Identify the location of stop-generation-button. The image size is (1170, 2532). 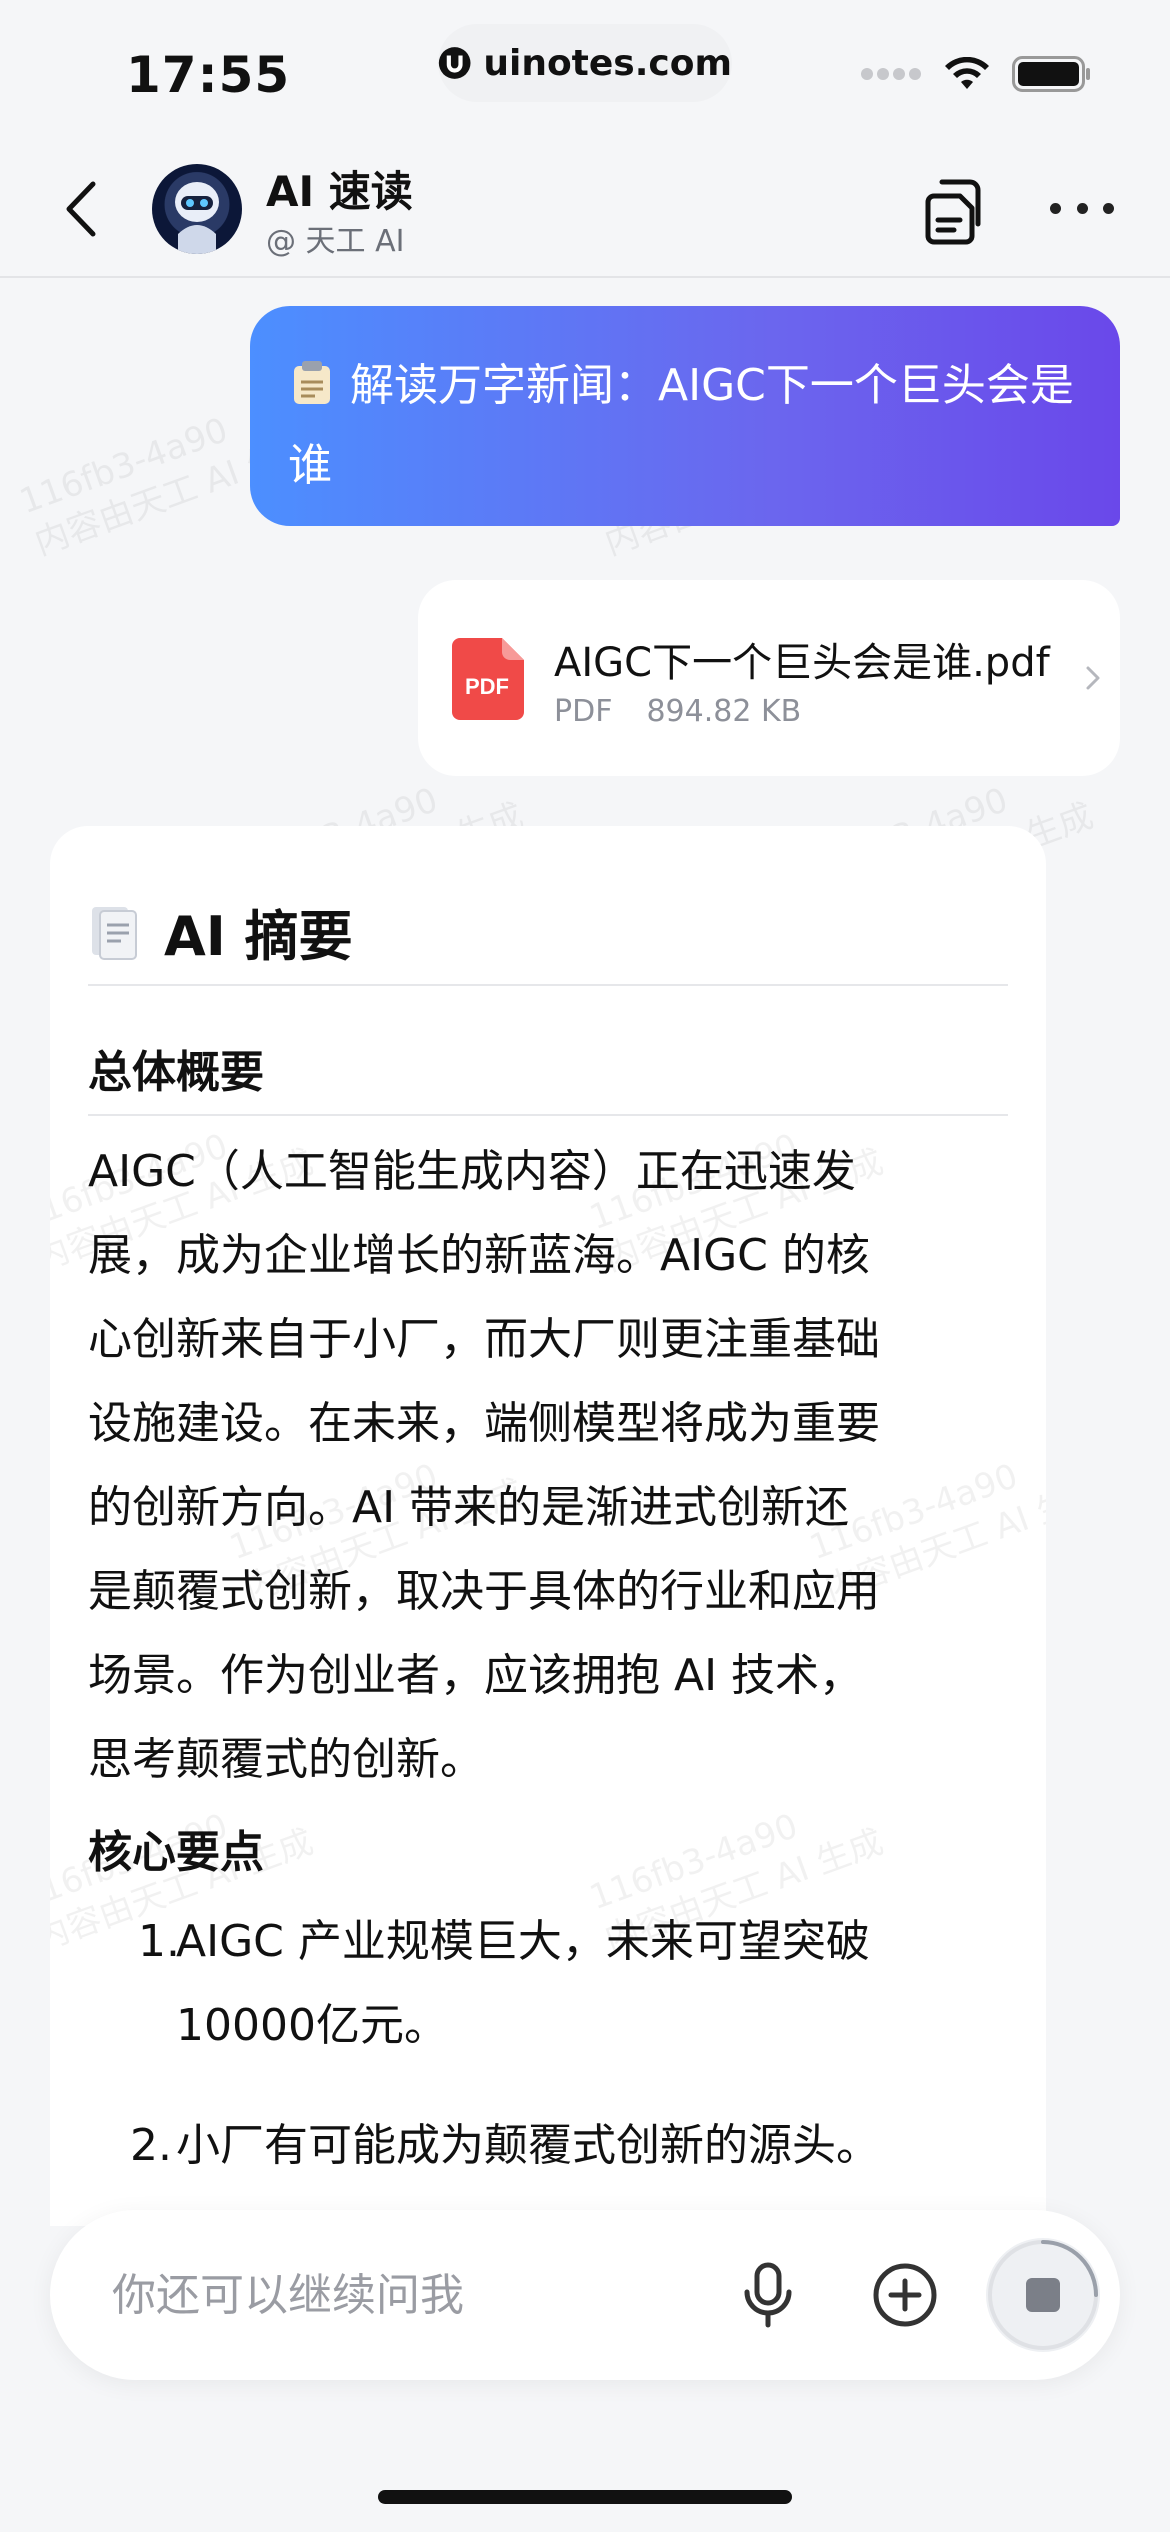
(1043, 2295).